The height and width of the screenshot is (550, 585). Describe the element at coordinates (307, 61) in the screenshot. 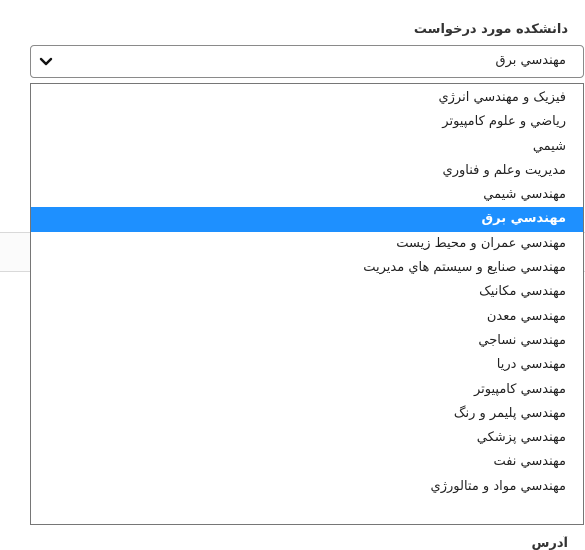

I see `faculty-select: مهندسي برق` at that location.